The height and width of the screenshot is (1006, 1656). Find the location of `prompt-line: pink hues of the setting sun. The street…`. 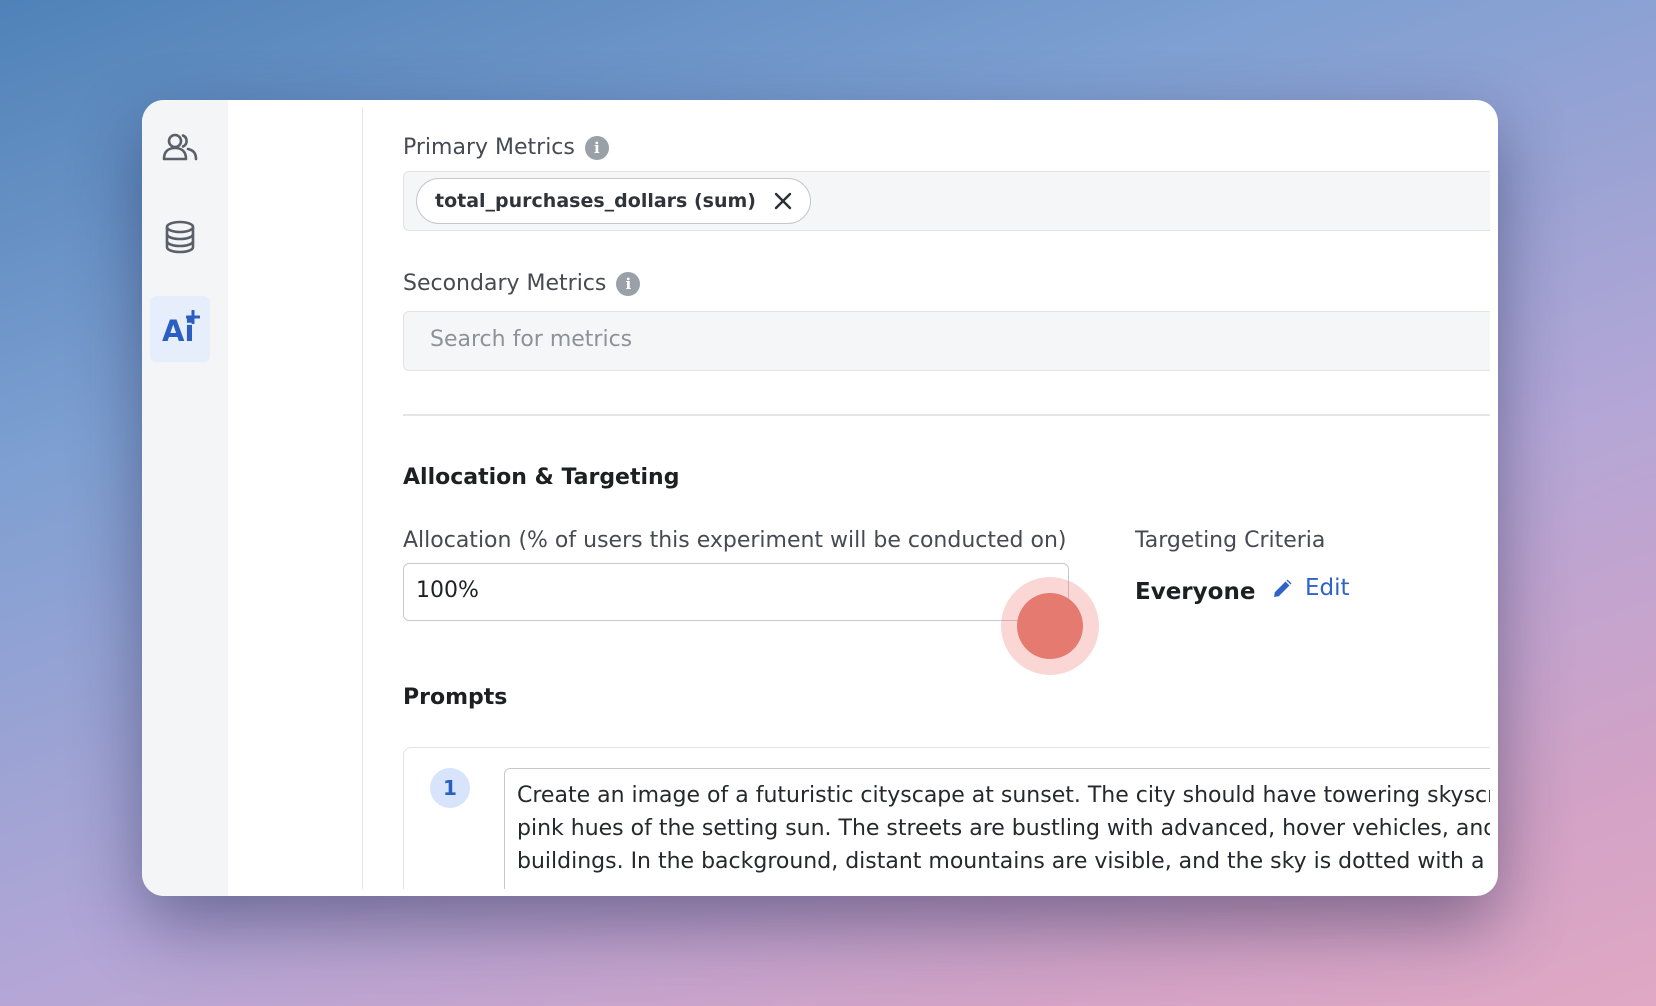

prompt-line: pink hues of the setting sun. The street… is located at coordinates (1003, 828).